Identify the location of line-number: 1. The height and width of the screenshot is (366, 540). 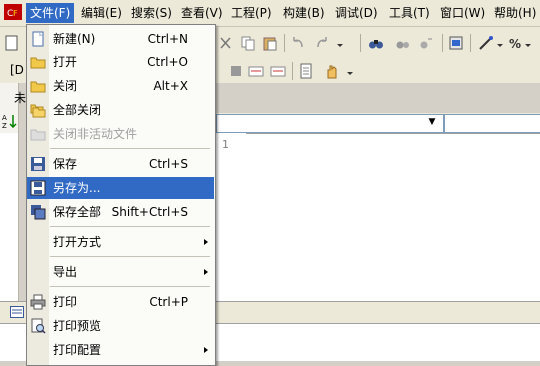
(225, 144).